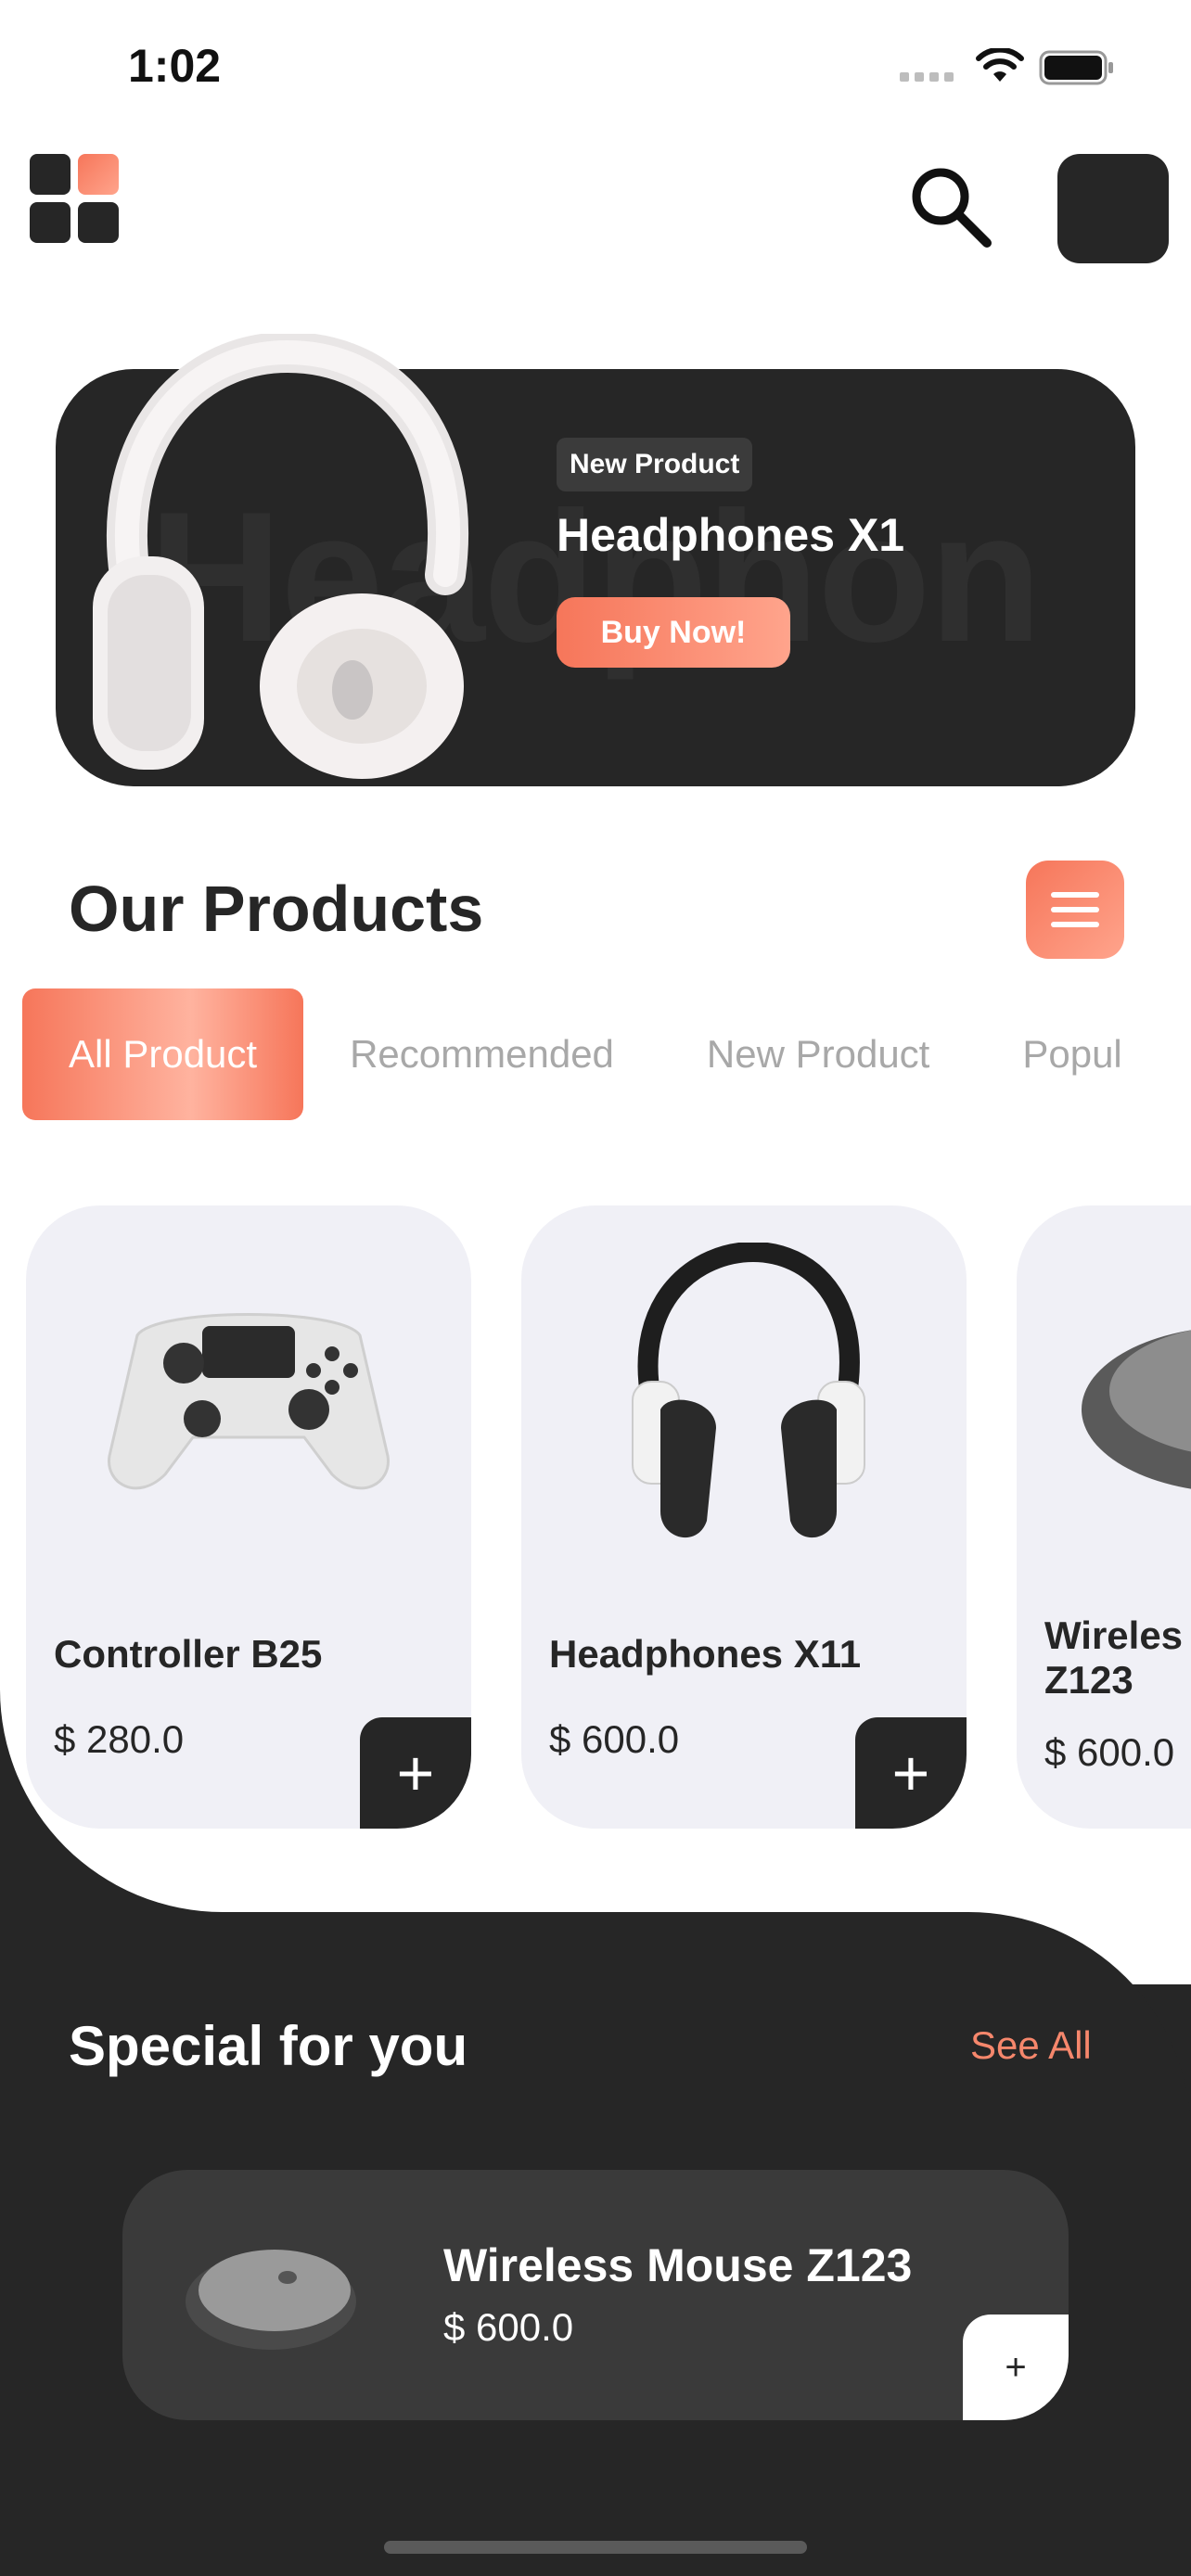 Image resolution: width=1191 pixels, height=2576 pixels. Describe the element at coordinates (818, 1054) in the screenshot. I see `tab-new-product: New Product` at that location.